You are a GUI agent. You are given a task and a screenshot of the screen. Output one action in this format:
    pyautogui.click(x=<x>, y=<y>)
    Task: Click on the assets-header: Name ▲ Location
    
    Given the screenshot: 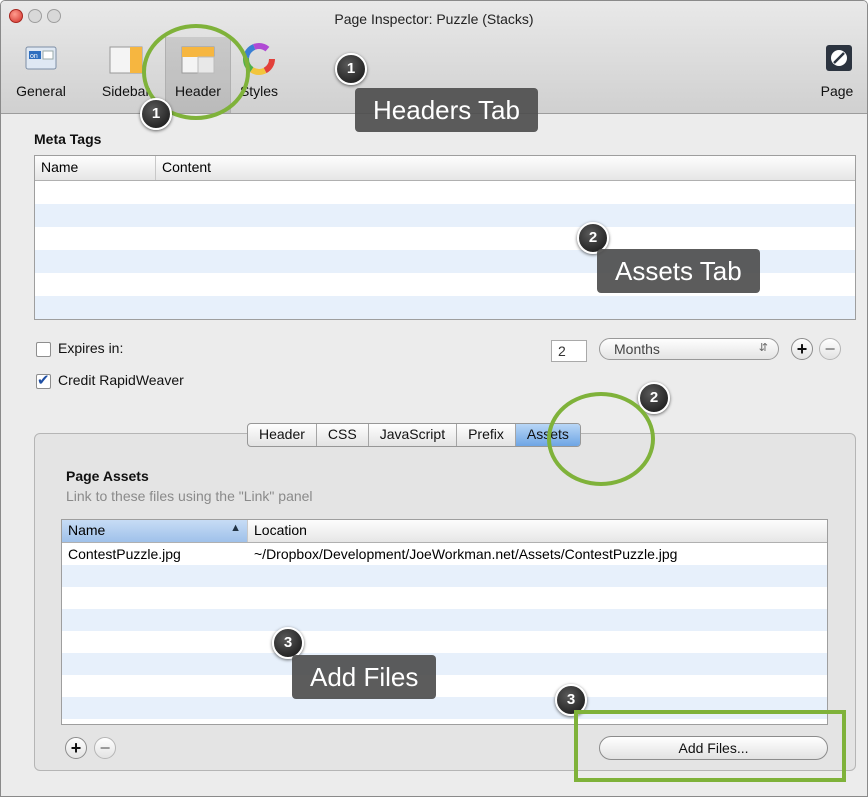 What is the action you would take?
    pyautogui.click(x=444, y=531)
    